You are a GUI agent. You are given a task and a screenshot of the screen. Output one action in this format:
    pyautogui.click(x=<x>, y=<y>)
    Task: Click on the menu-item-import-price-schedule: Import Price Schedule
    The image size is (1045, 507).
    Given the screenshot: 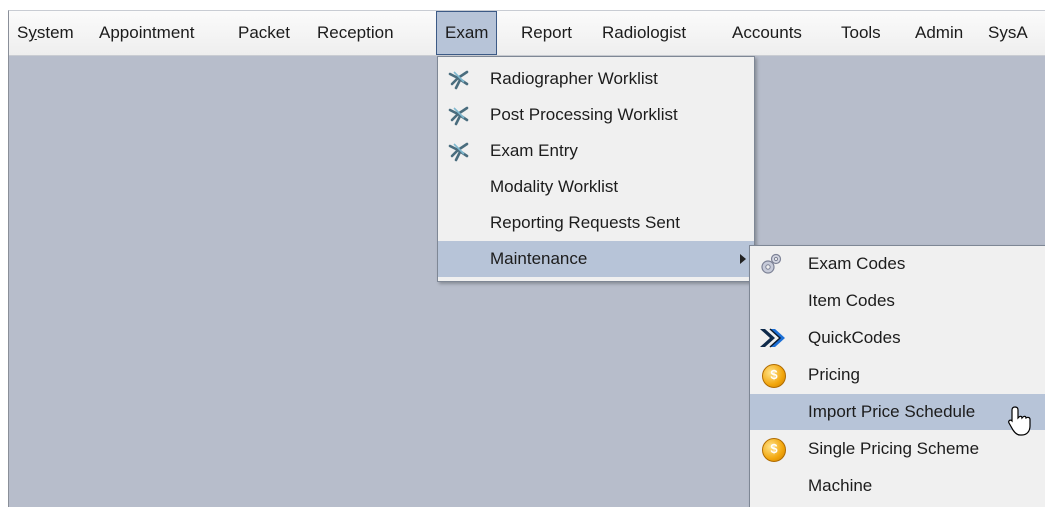 What is the action you would take?
    pyautogui.click(x=897, y=412)
    